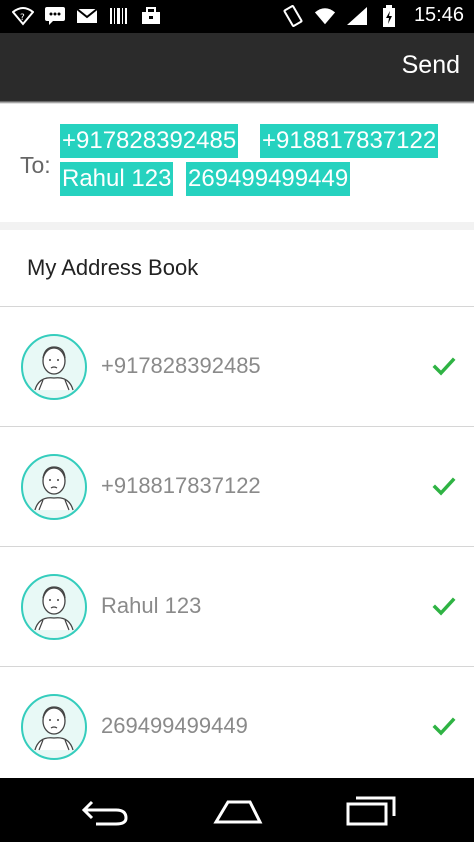  I want to click on wifi-question-icon: ?, so click(23, 16).